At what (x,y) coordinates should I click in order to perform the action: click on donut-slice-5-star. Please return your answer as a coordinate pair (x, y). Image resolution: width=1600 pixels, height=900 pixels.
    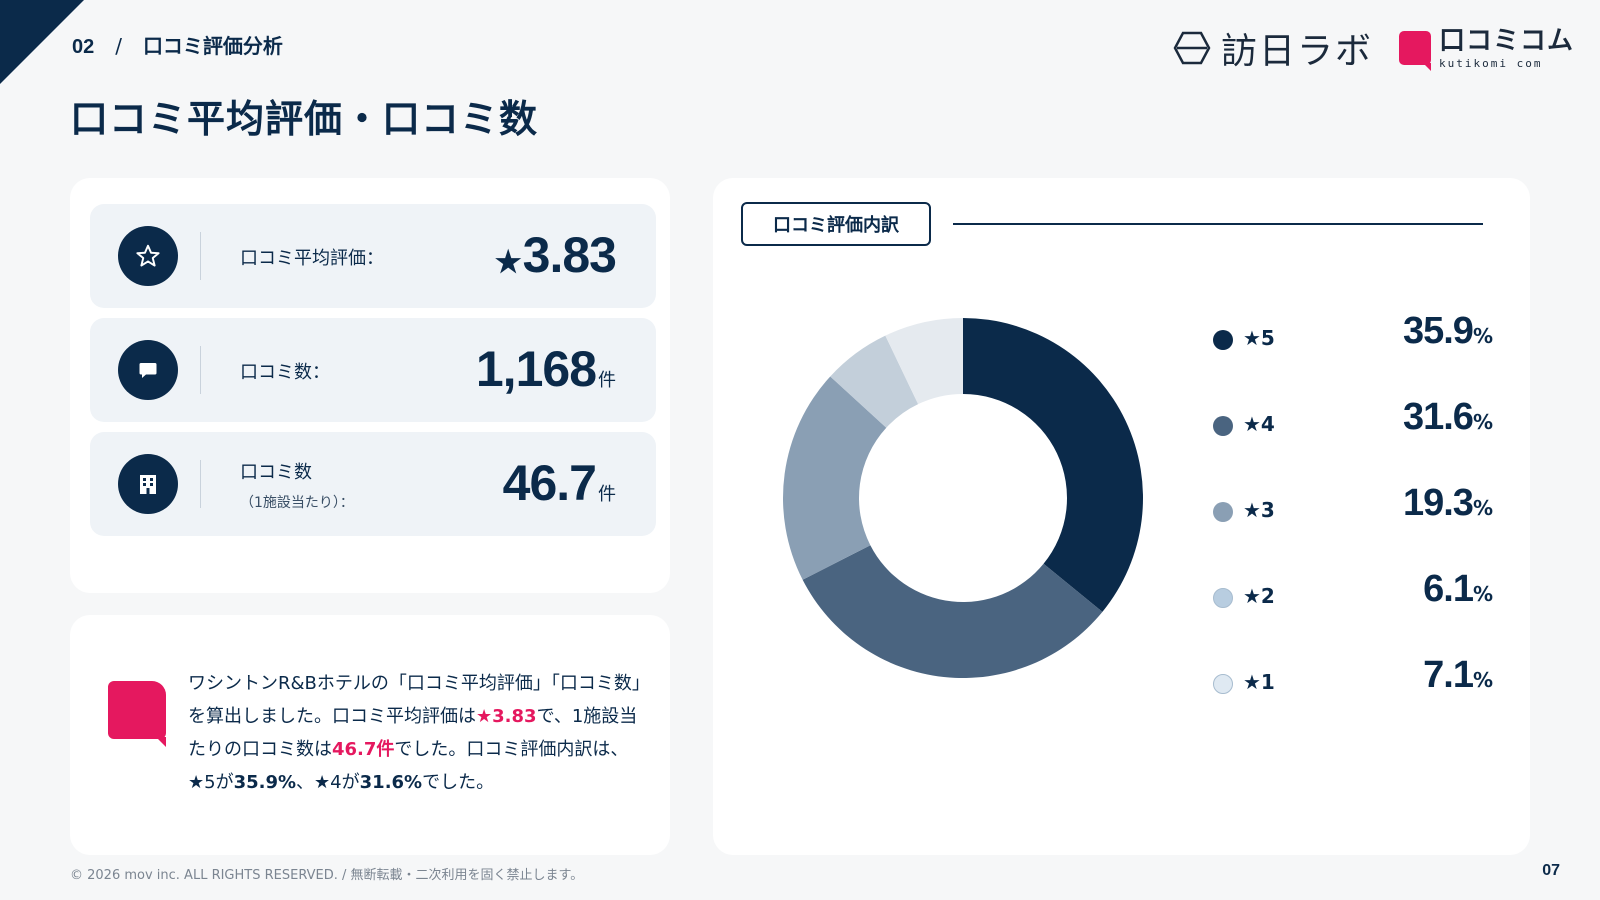
    Looking at the image, I should click on (1053, 465).